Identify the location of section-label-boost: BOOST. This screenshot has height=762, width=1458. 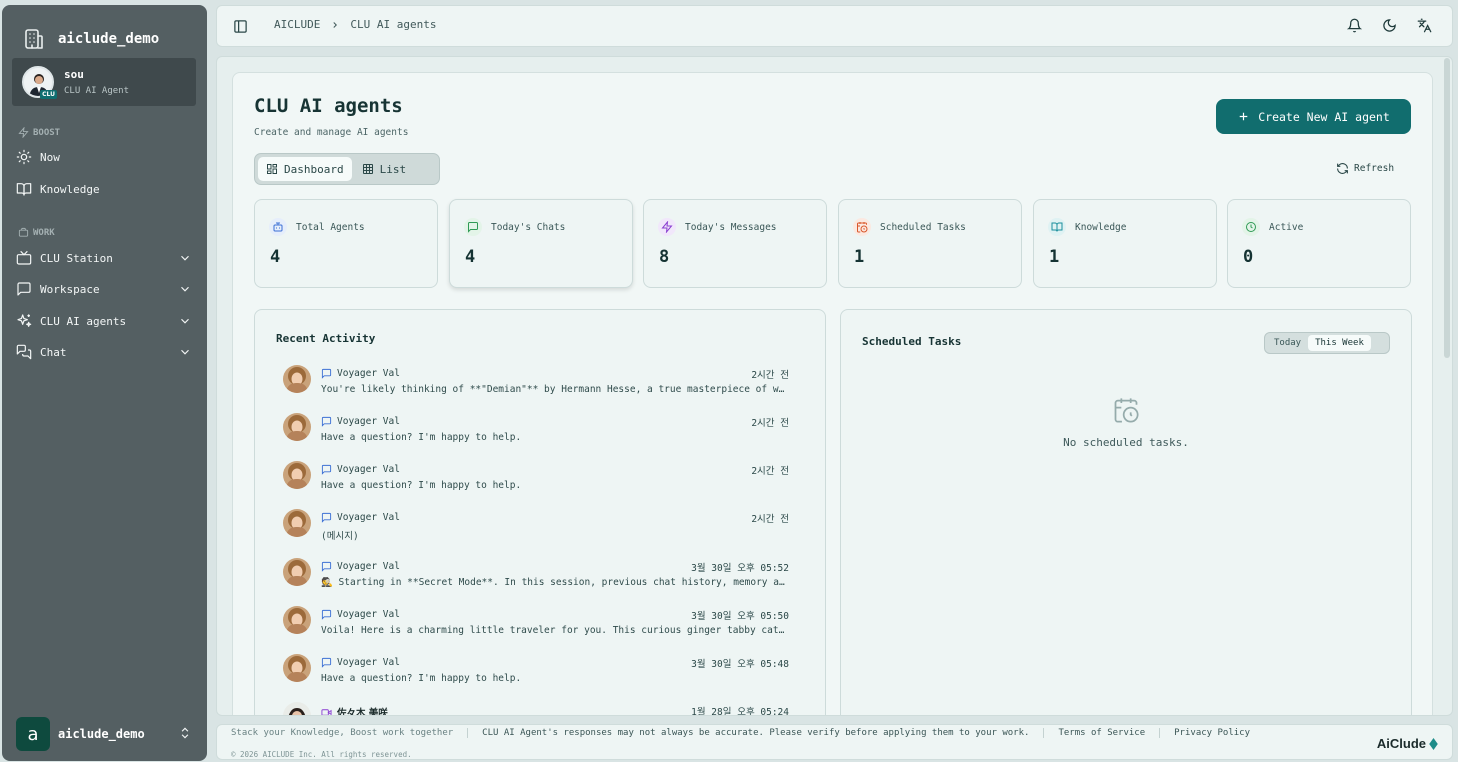
(39, 132).